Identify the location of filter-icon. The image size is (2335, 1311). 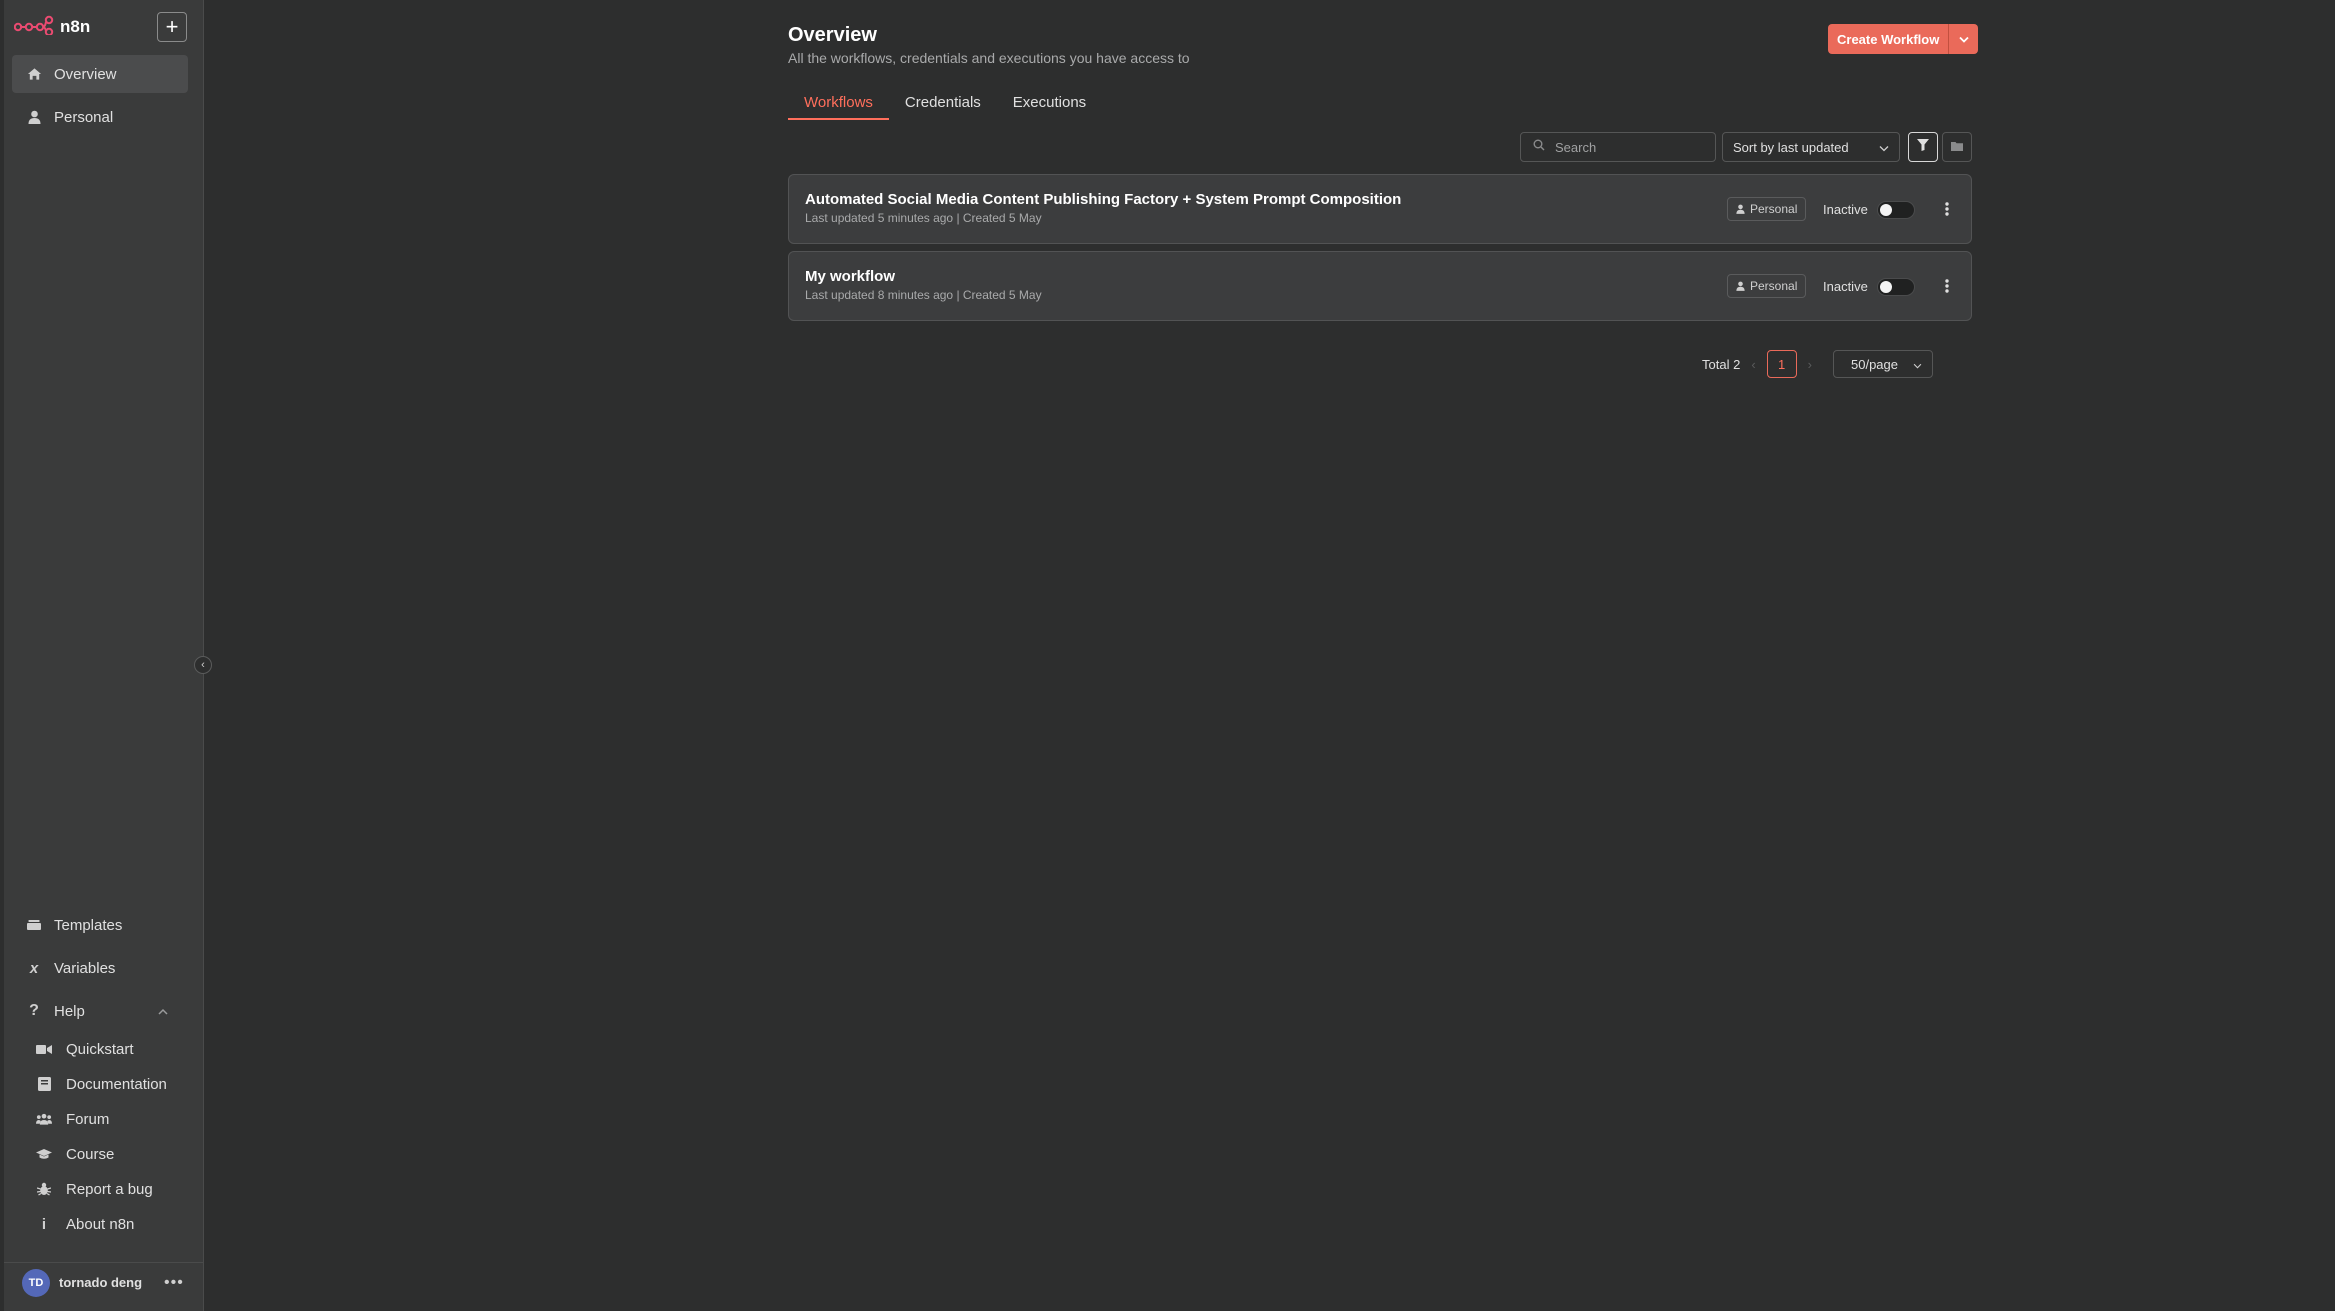
(1923, 147).